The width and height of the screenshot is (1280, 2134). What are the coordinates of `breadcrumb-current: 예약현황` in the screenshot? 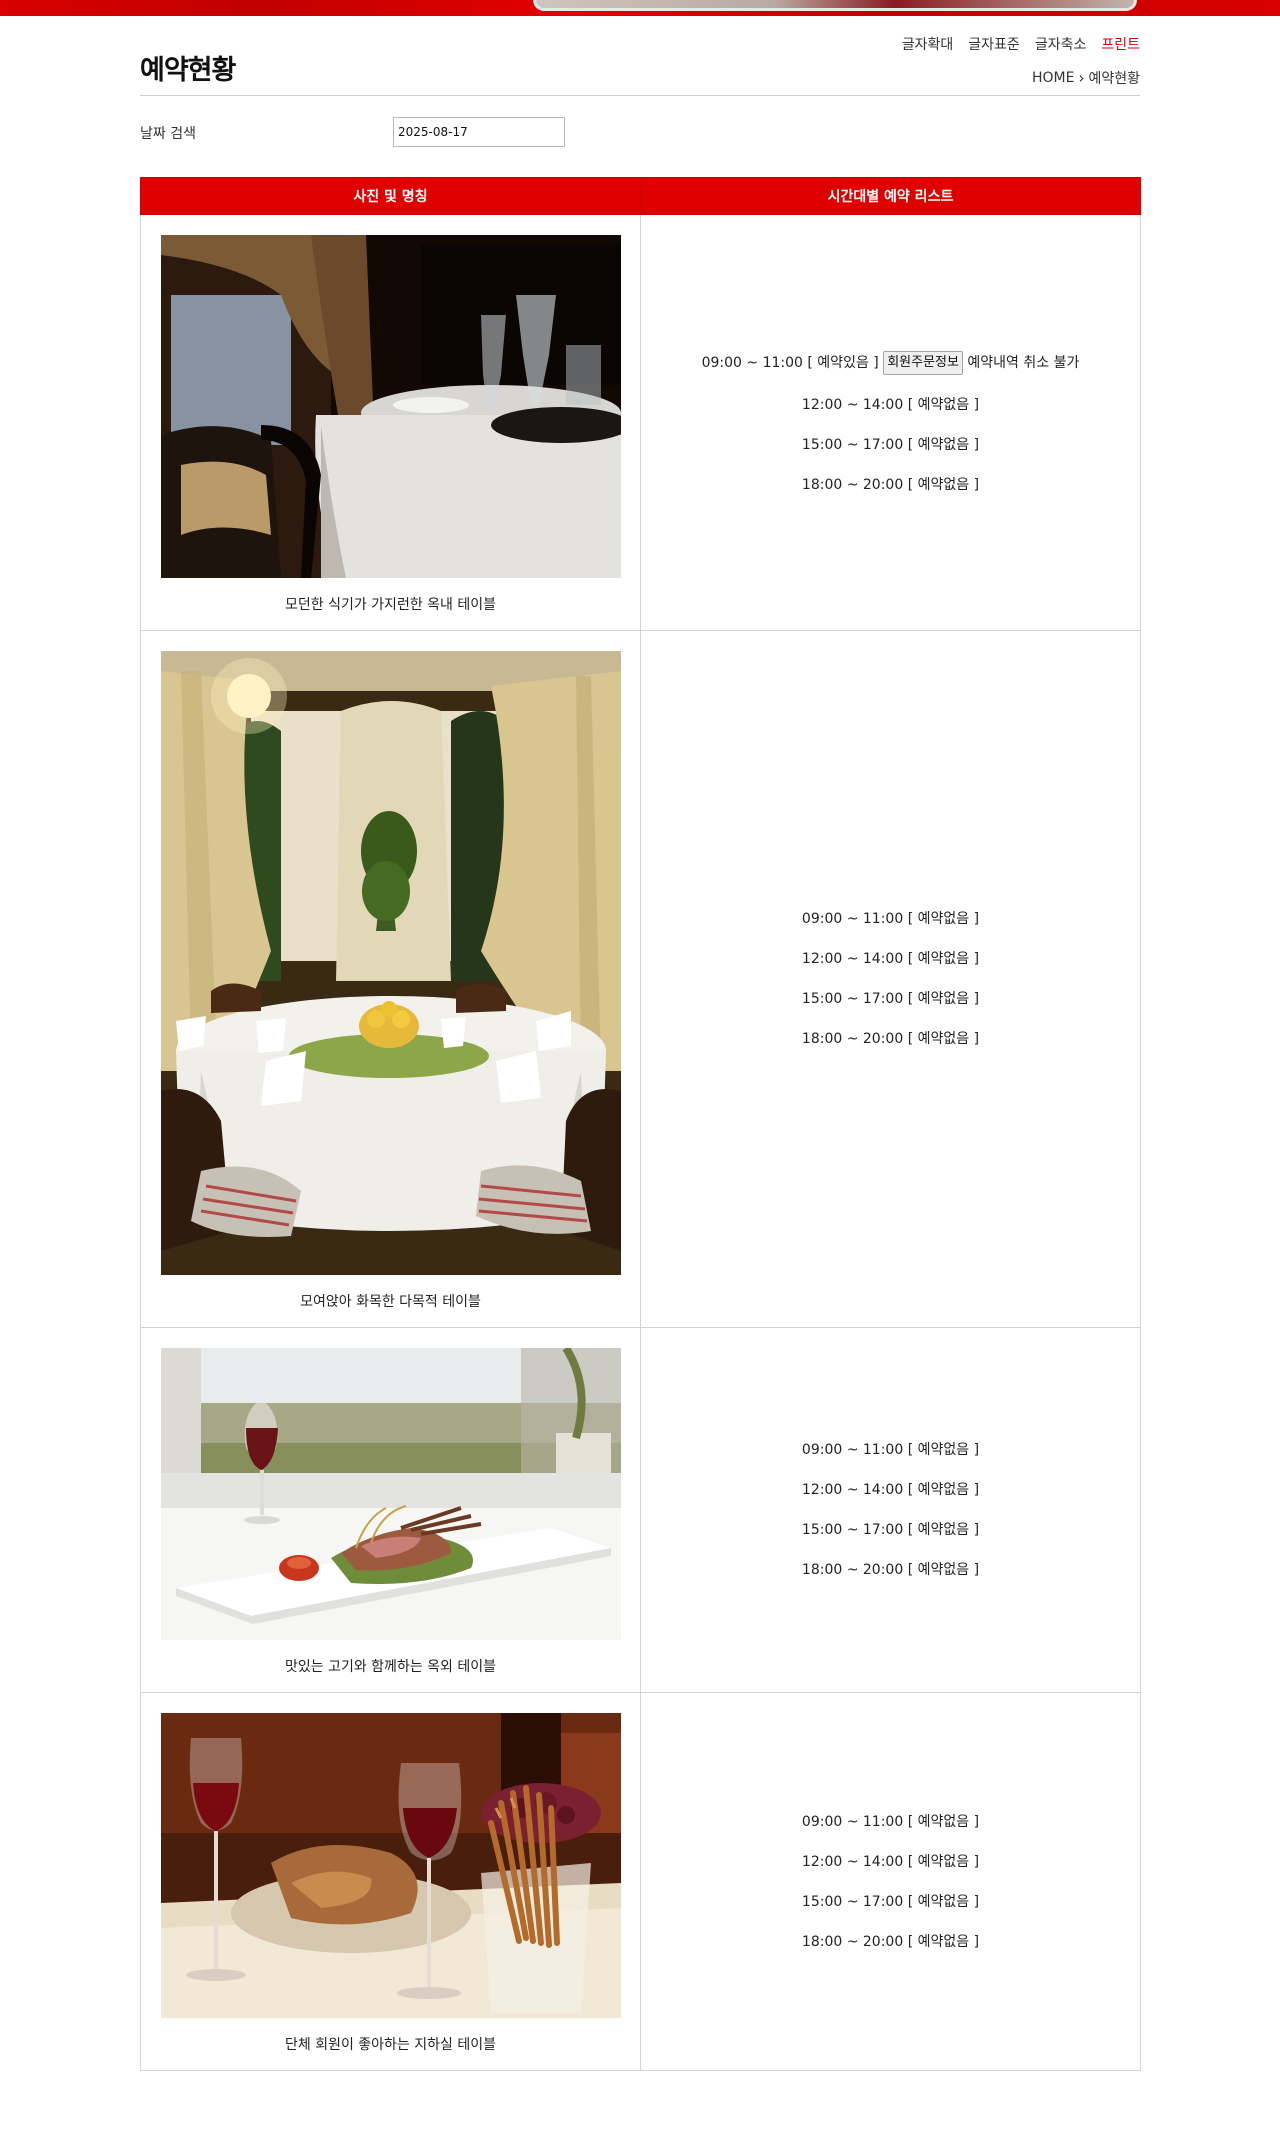 It's located at (1114, 79).